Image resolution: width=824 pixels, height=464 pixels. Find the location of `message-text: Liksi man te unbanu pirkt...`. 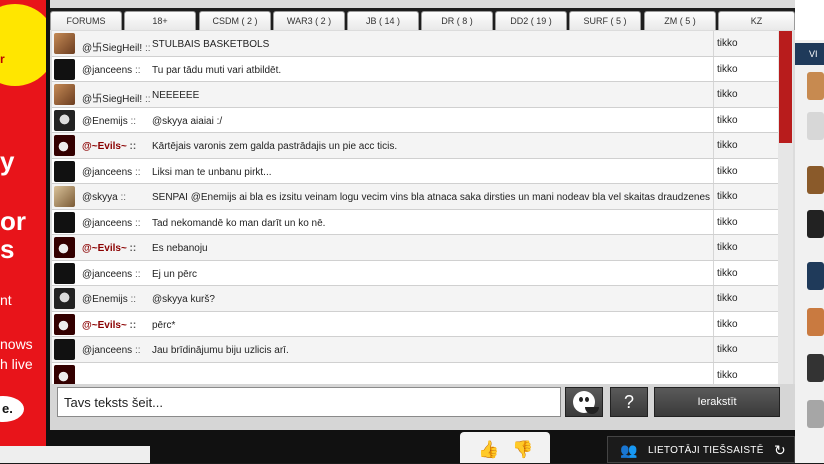

message-text: Liksi man te unbanu pirkt... is located at coordinates (212, 172).